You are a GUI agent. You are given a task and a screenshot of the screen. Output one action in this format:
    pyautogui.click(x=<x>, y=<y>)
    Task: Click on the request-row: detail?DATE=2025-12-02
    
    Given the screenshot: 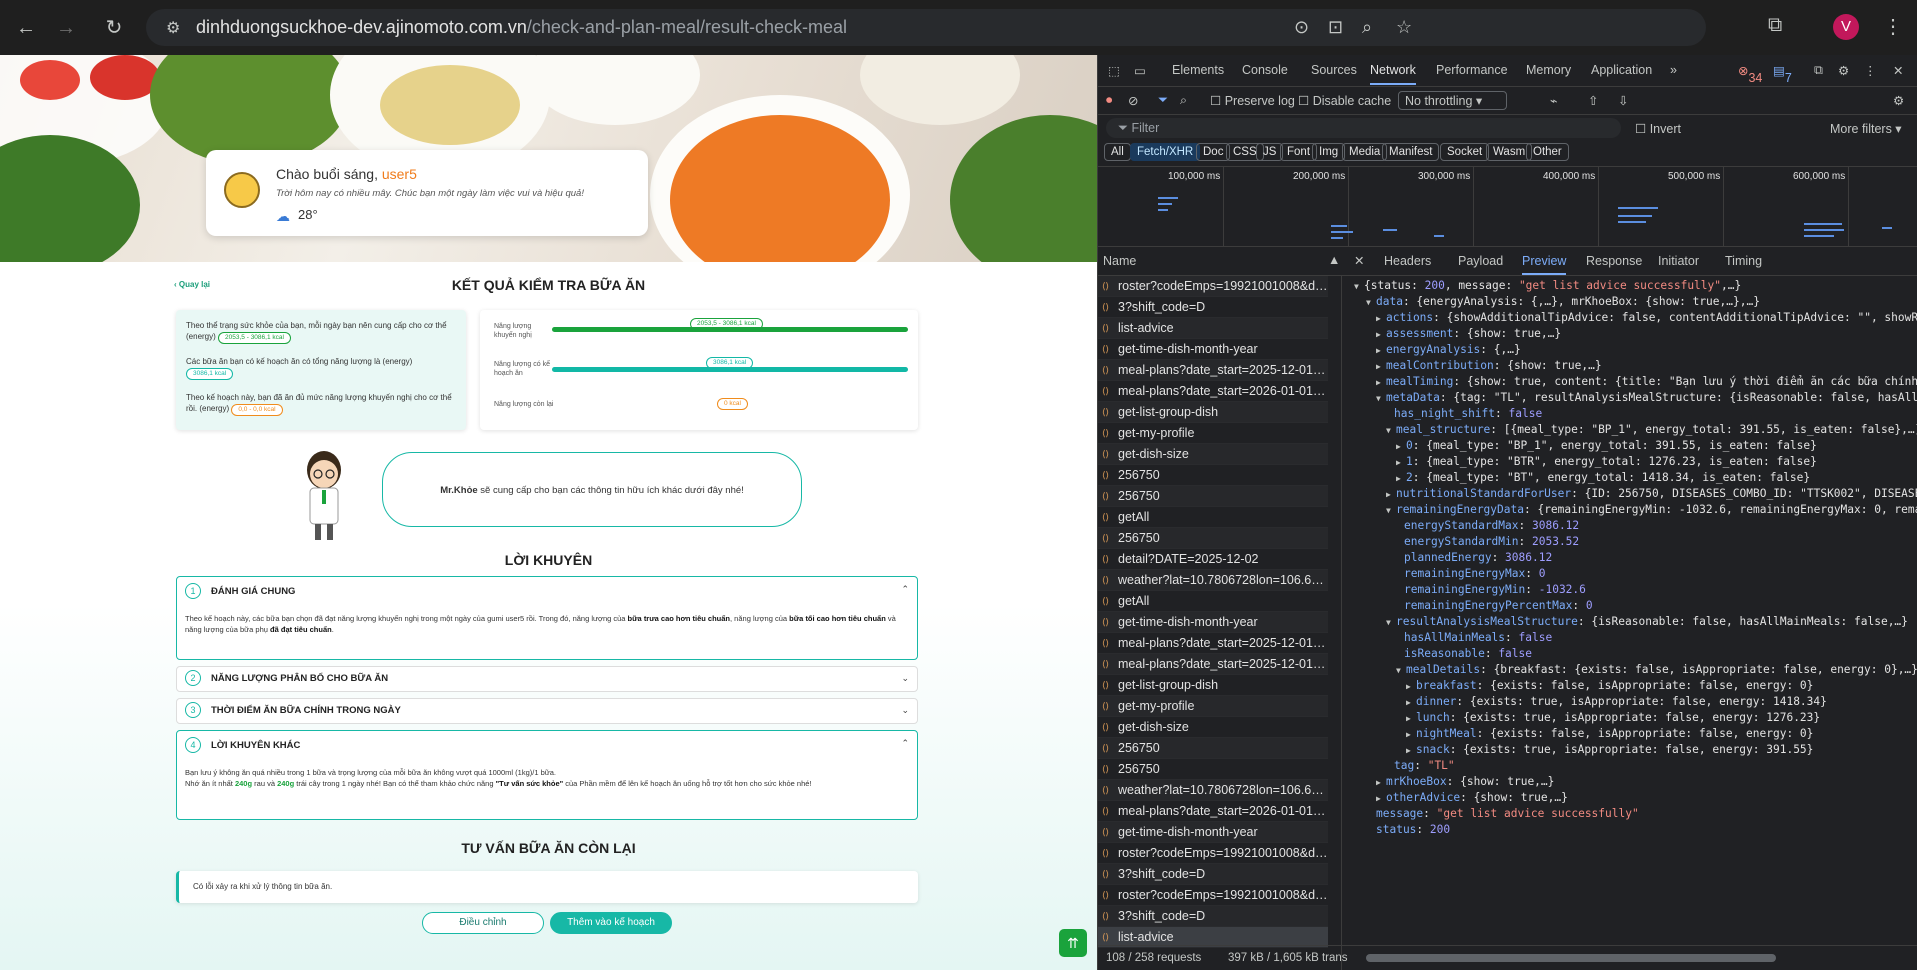 What is the action you would take?
    pyautogui.click(x=1213, y=559)
    